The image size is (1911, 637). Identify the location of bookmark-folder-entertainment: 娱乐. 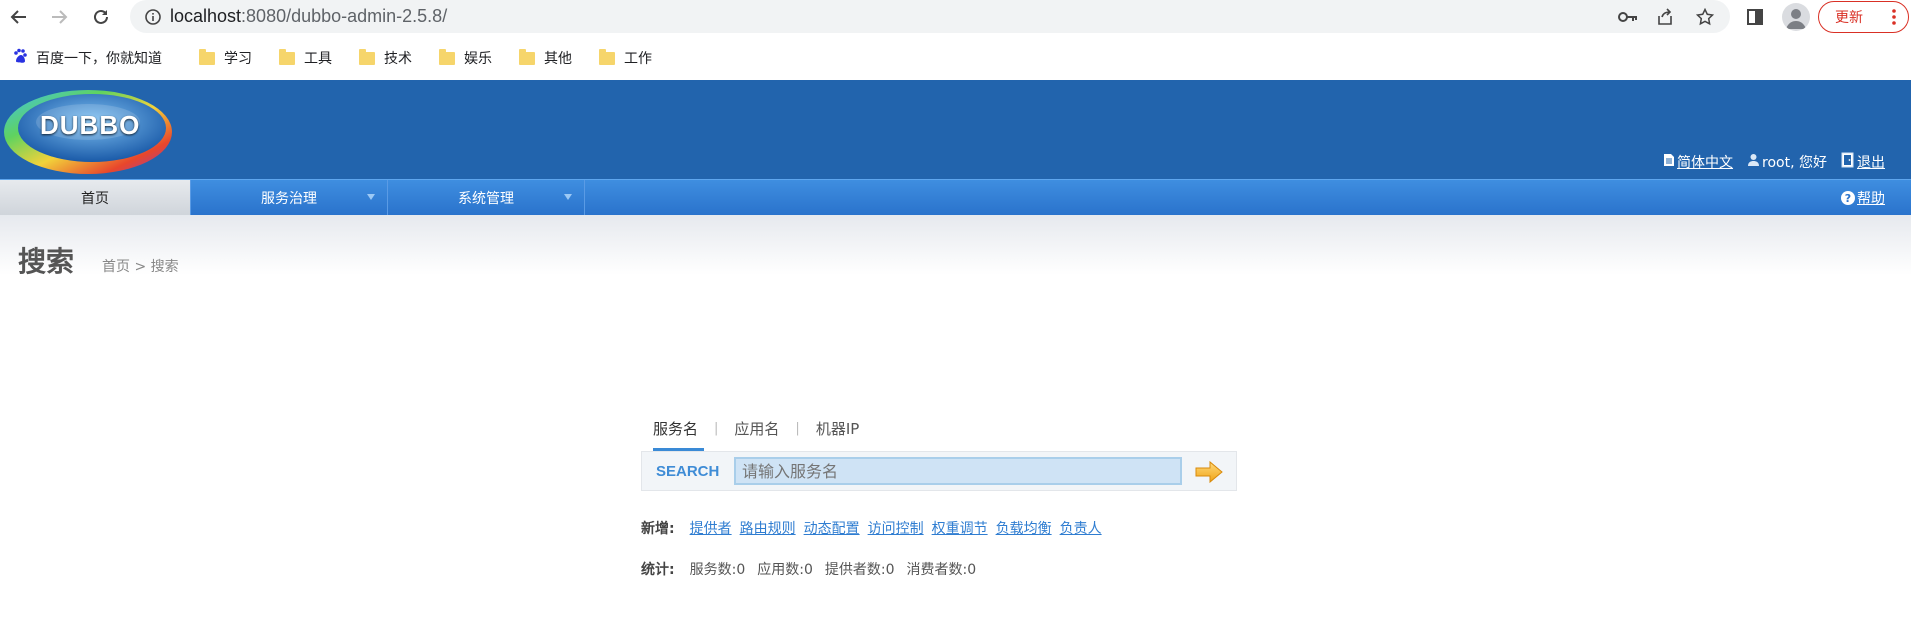
(465, 58).